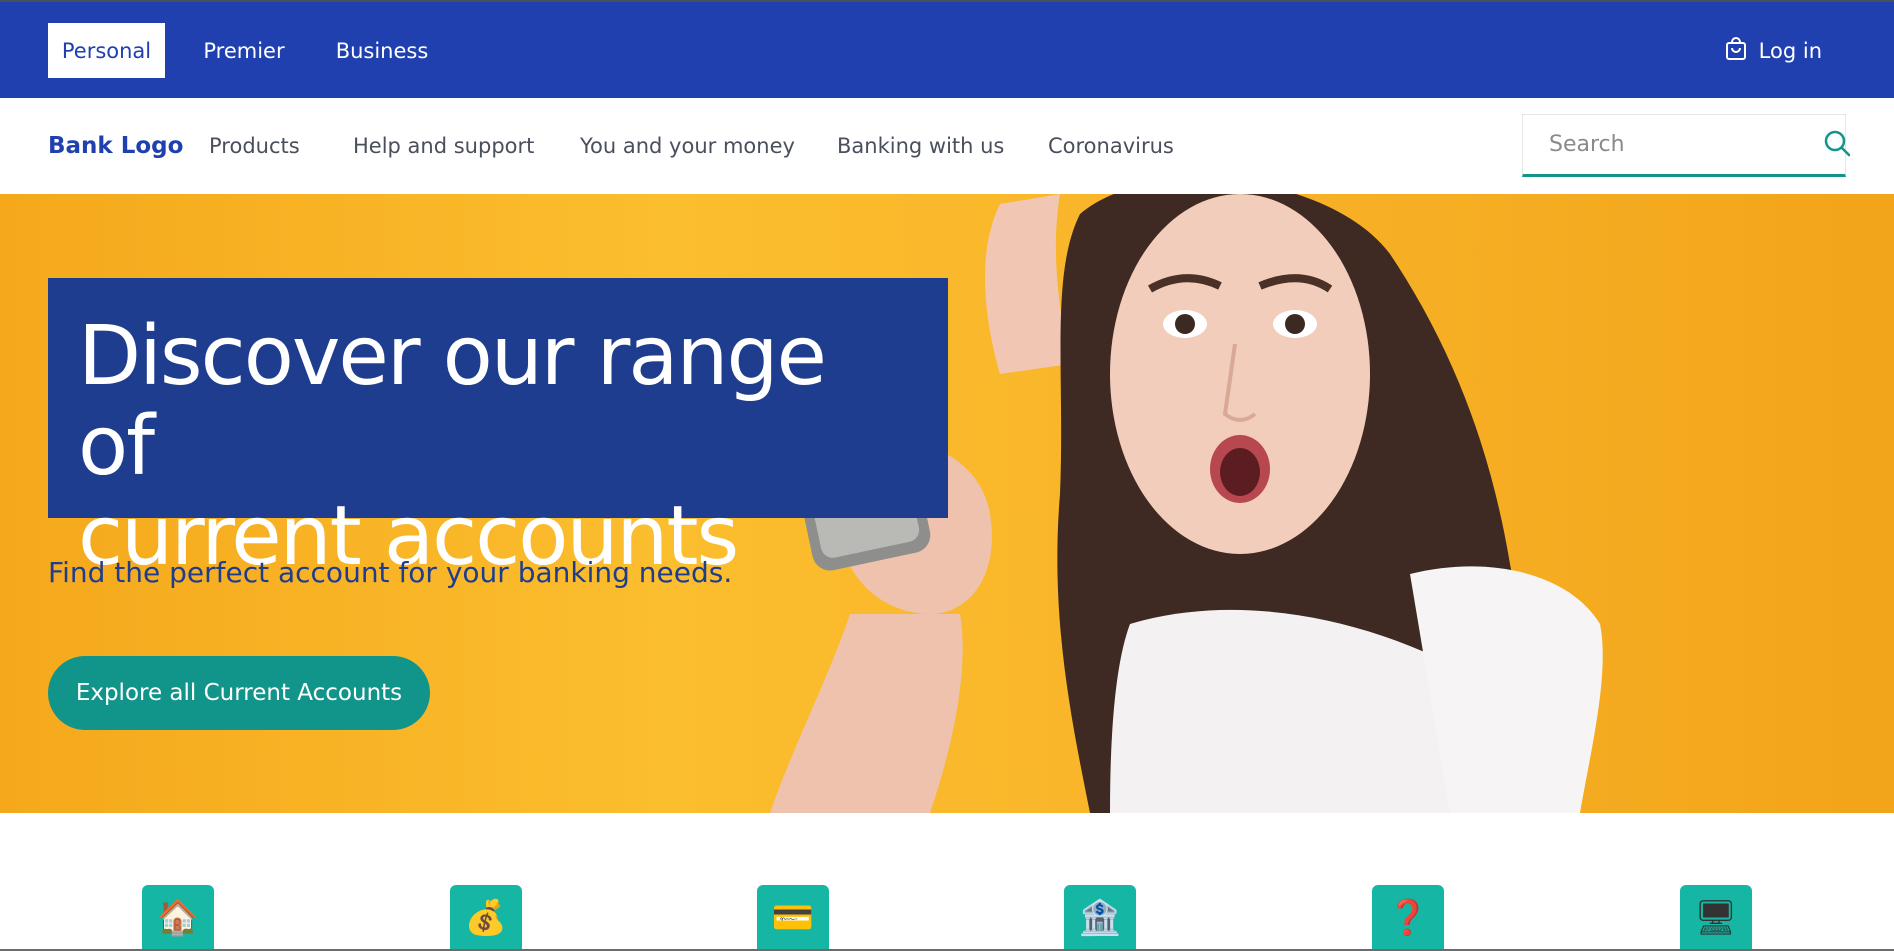 The width and height of the screenshot is (1894, 951). I want to click on nav-item-coronavirus: Coronavirus, so click(1111, 146).